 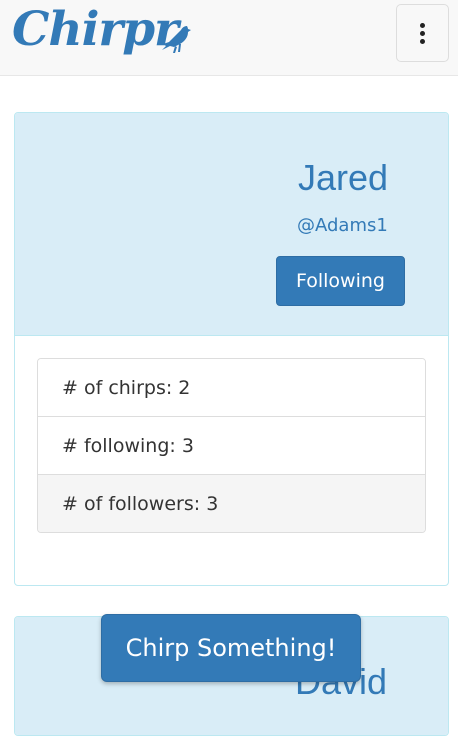 I want to click on stat-followers: # of followers: 3, so click(x=231, y=503).